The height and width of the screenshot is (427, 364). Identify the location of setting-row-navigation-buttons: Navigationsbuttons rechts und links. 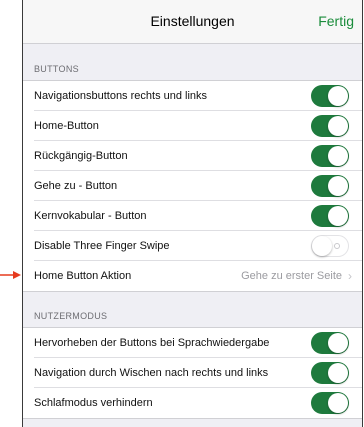
(192, 96).